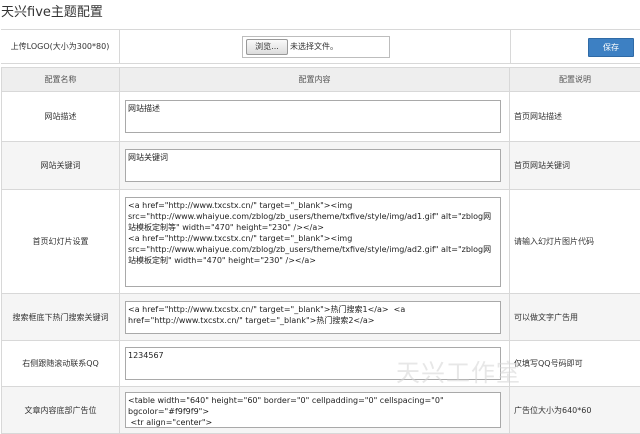  I want to click on row-name: 网站关键词, so click(61, 166).